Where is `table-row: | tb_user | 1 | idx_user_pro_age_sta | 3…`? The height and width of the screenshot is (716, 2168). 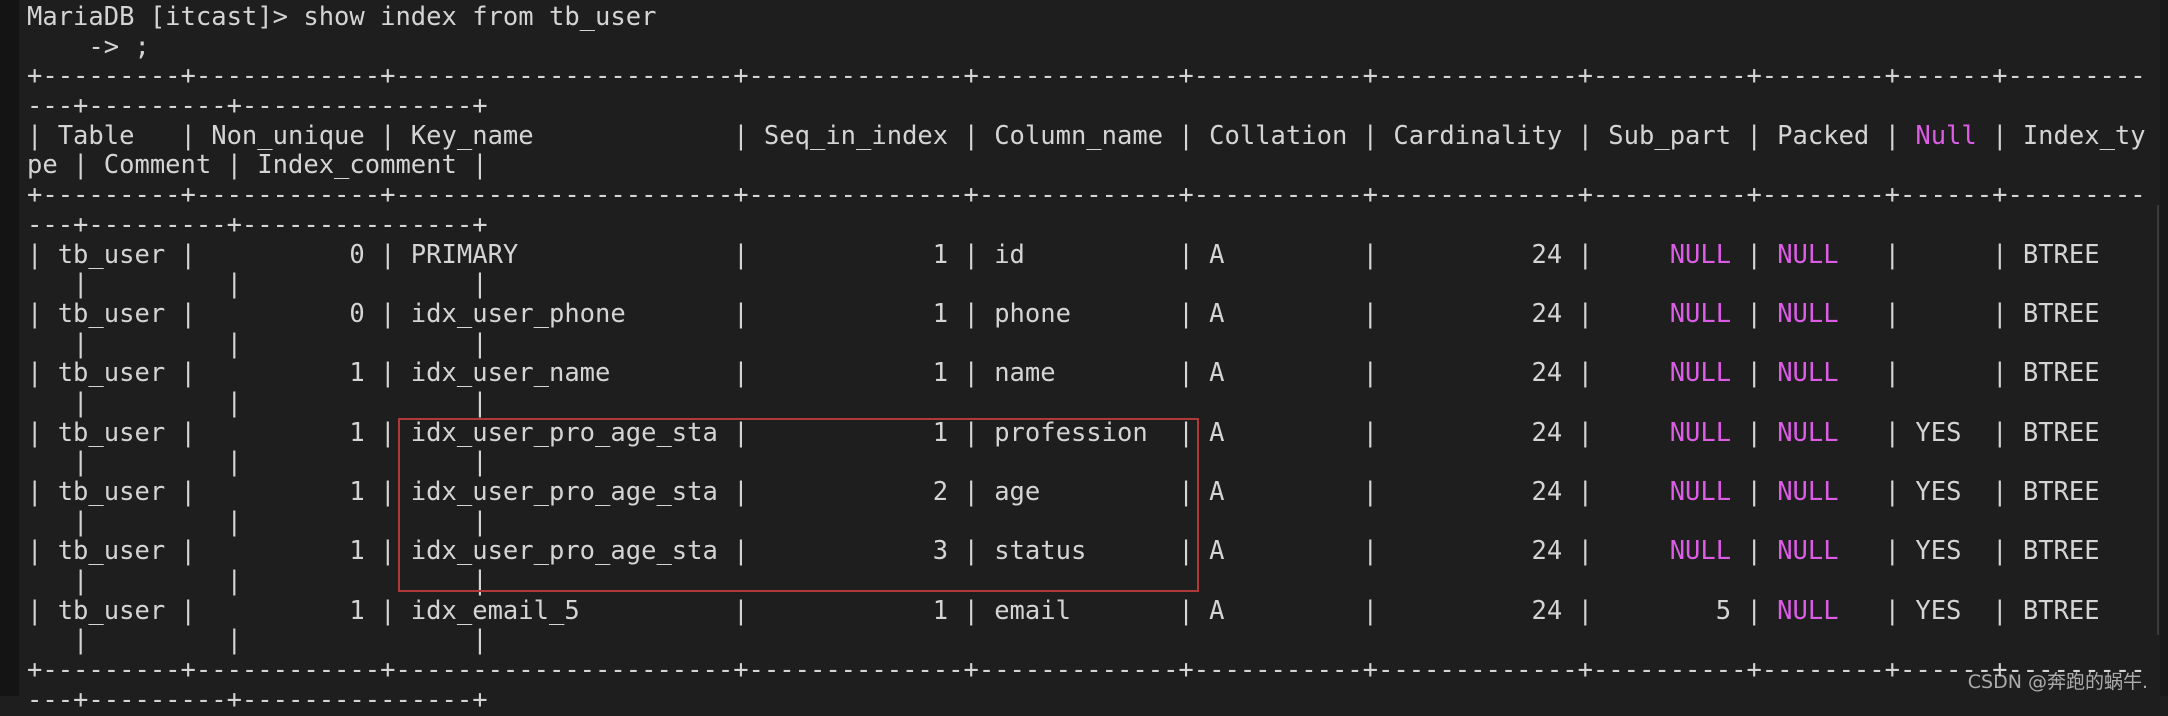 table-row: | tb_user | 1 | idx_user_pro_age_sta | 3… is located at coordinates (1086, 552).